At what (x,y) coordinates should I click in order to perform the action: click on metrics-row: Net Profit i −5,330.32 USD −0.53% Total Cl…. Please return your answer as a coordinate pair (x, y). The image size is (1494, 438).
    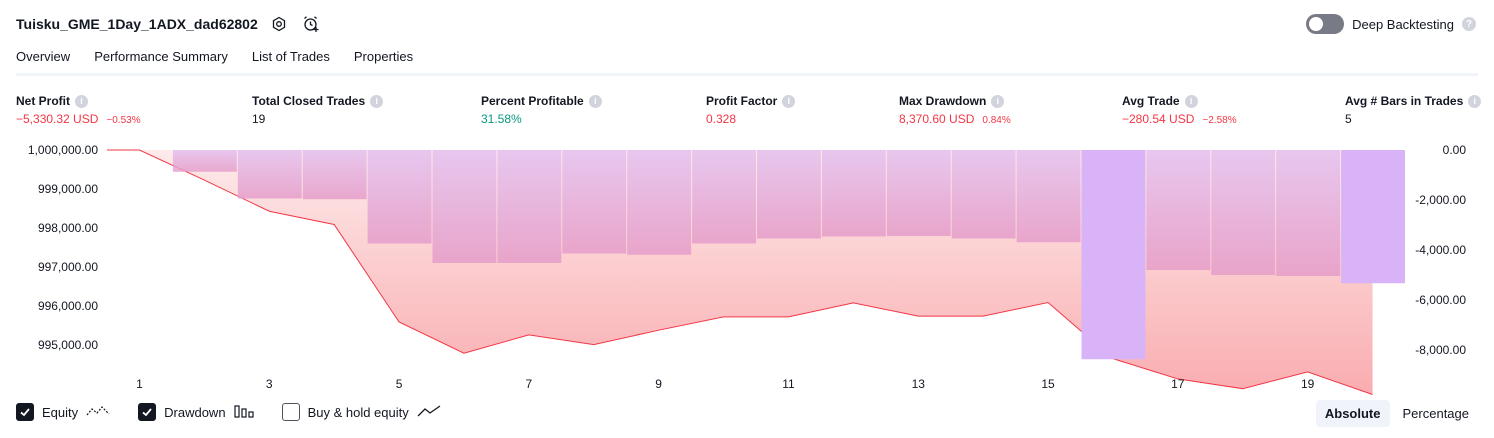
    Looking at the image, I should click on (747, 113).